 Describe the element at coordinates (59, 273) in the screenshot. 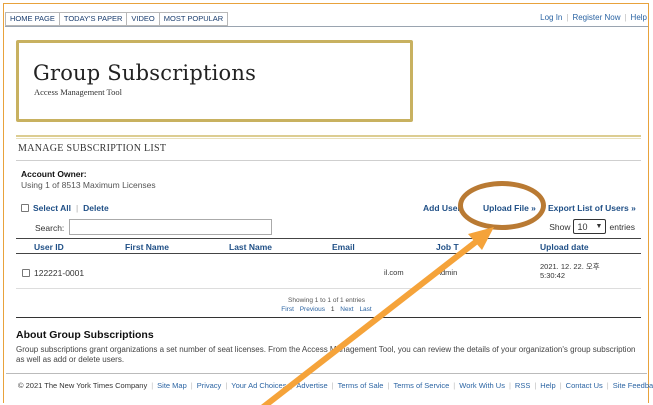

I see `cell-user-id: 122221-0001` at that location.